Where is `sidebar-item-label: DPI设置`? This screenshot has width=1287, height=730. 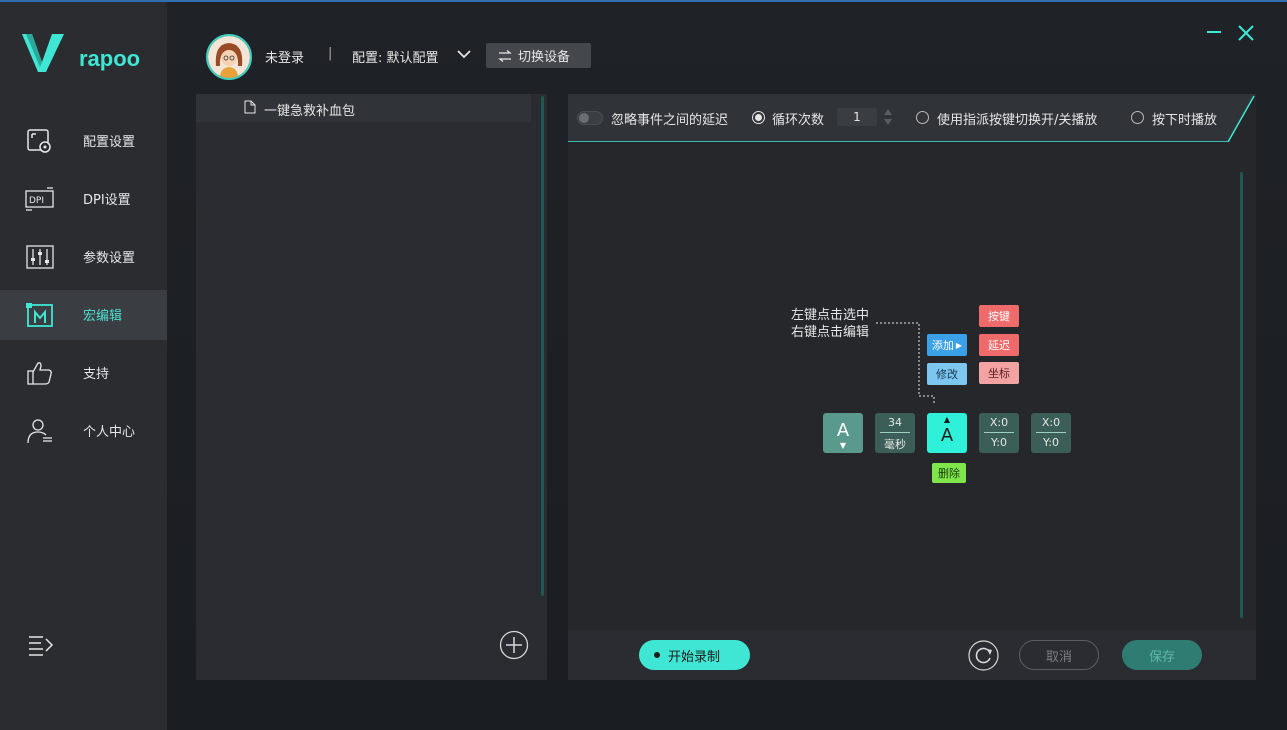 sidebar-item-label: DPI设置 is located at coordinates (107, 200).